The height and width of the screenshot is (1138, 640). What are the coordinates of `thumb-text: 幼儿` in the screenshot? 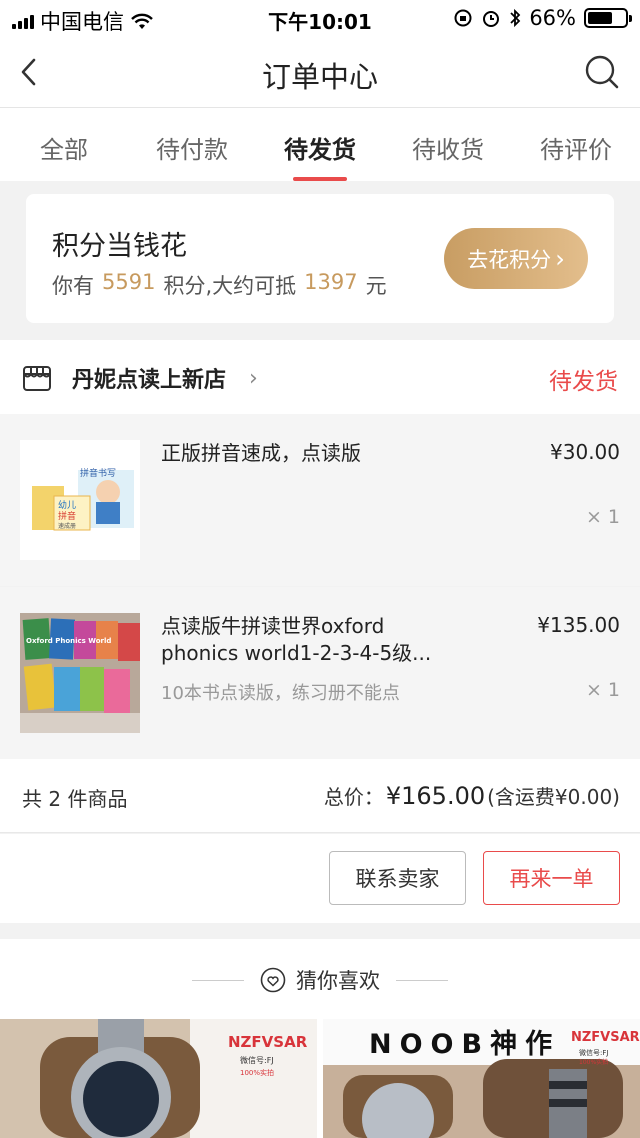 It's located at (67, 505).